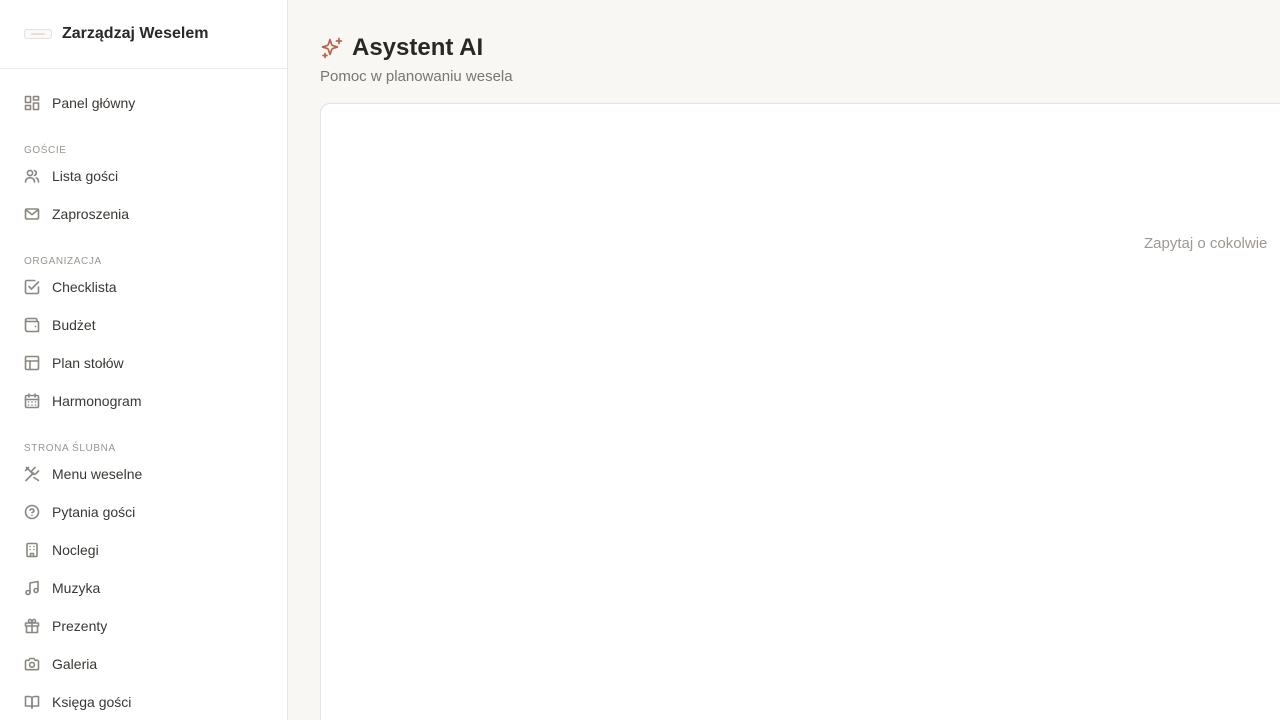 The width and height of the screenshot is (1280, 720). What do you see at coordinates (32, 626) in the screenshot?
I see `gift-icon` at bounding box center [32, 626].